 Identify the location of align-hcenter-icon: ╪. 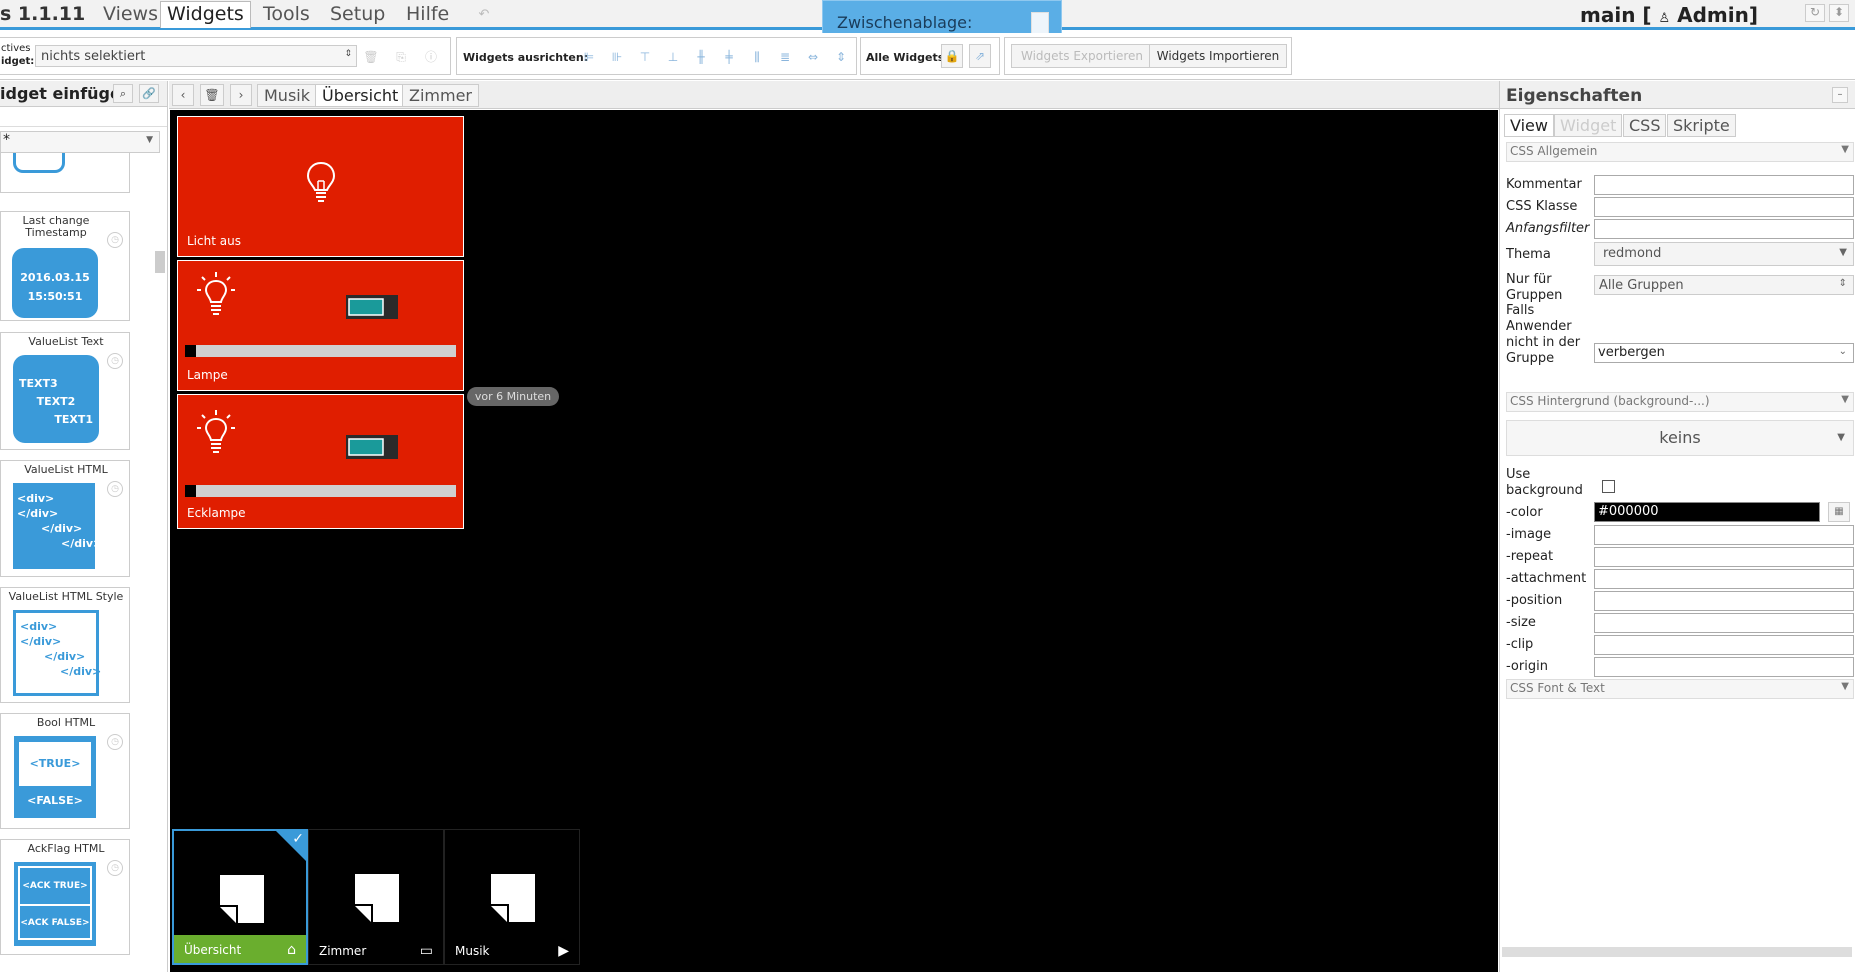
(729, 57).